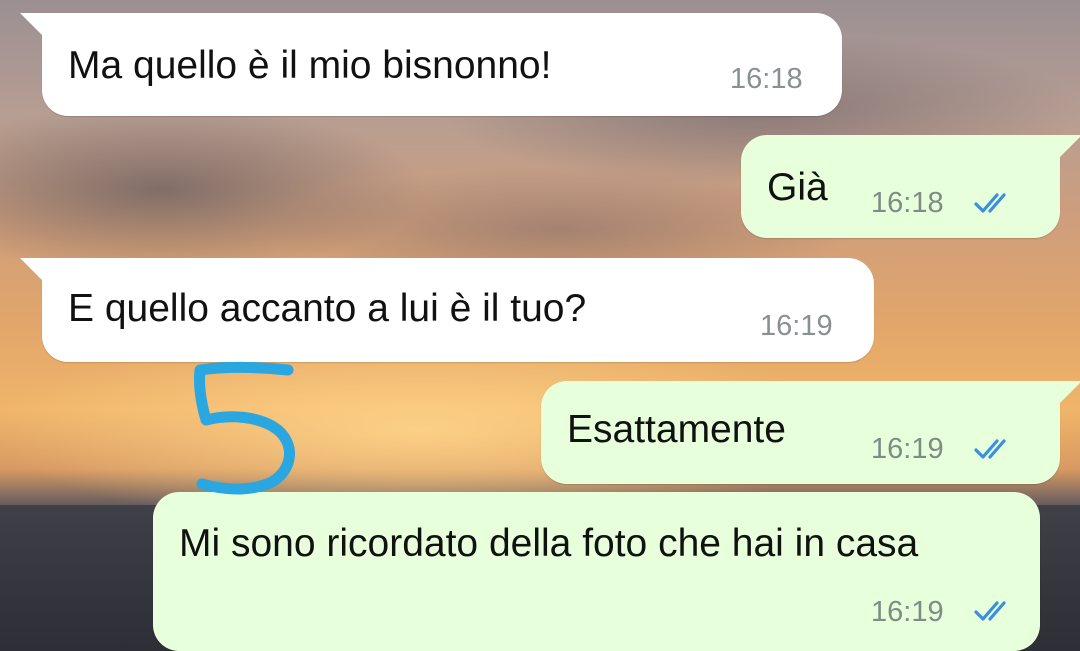 Image resolution: width=1080 pixels, height=651 pixels. Describe the element at coordinates (810, 432) in the screenshot. I see `message-bubble-outgoing: Esattamente 16:19` at that location.